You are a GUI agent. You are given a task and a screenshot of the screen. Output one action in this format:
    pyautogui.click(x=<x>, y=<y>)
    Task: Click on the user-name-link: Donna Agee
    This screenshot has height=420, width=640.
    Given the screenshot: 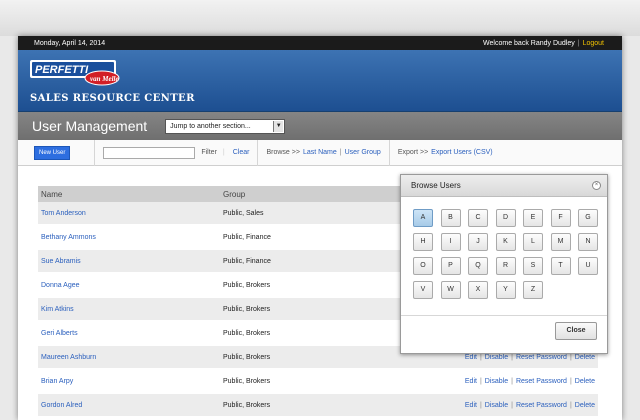 What is the action you would take?
    pyautogui.click(x=130, y=285)
    